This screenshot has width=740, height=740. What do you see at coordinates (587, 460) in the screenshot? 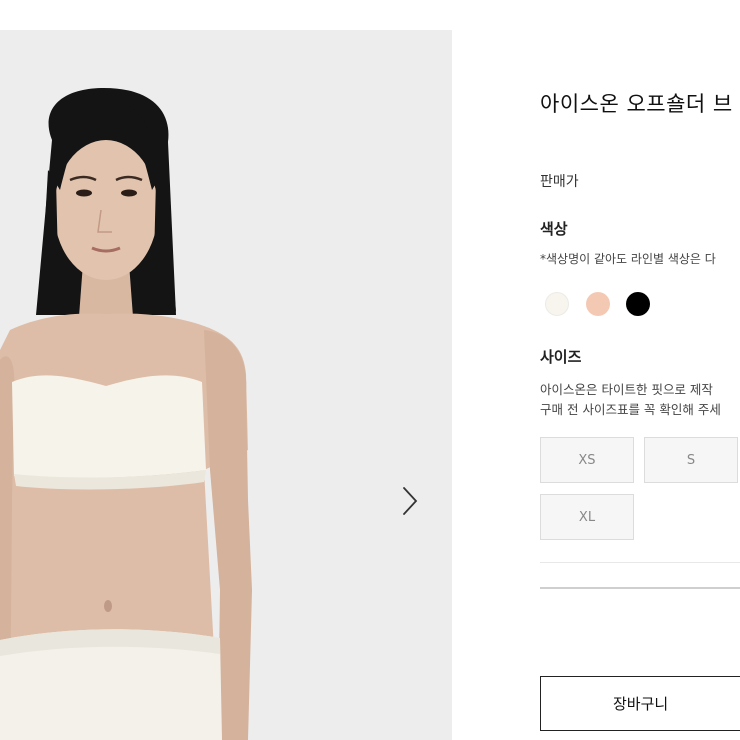
I see `size-option-xs: XS` at bounding box center [587, 460].